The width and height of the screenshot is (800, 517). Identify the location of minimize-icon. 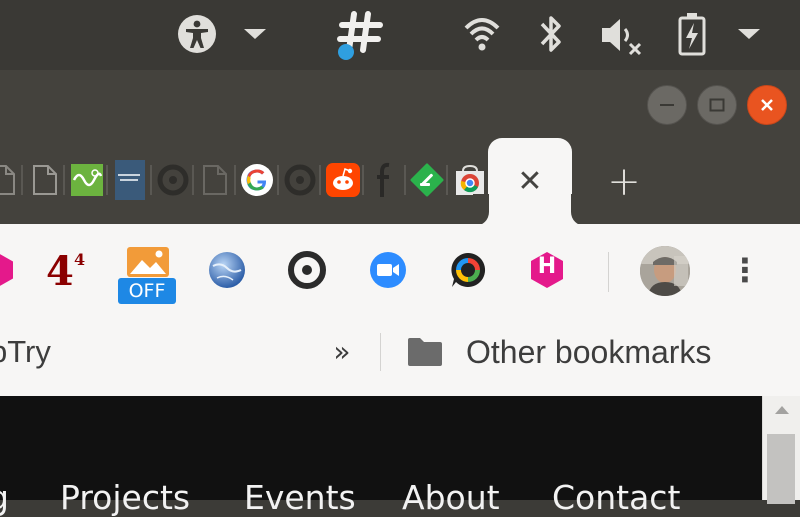
(667, 105).